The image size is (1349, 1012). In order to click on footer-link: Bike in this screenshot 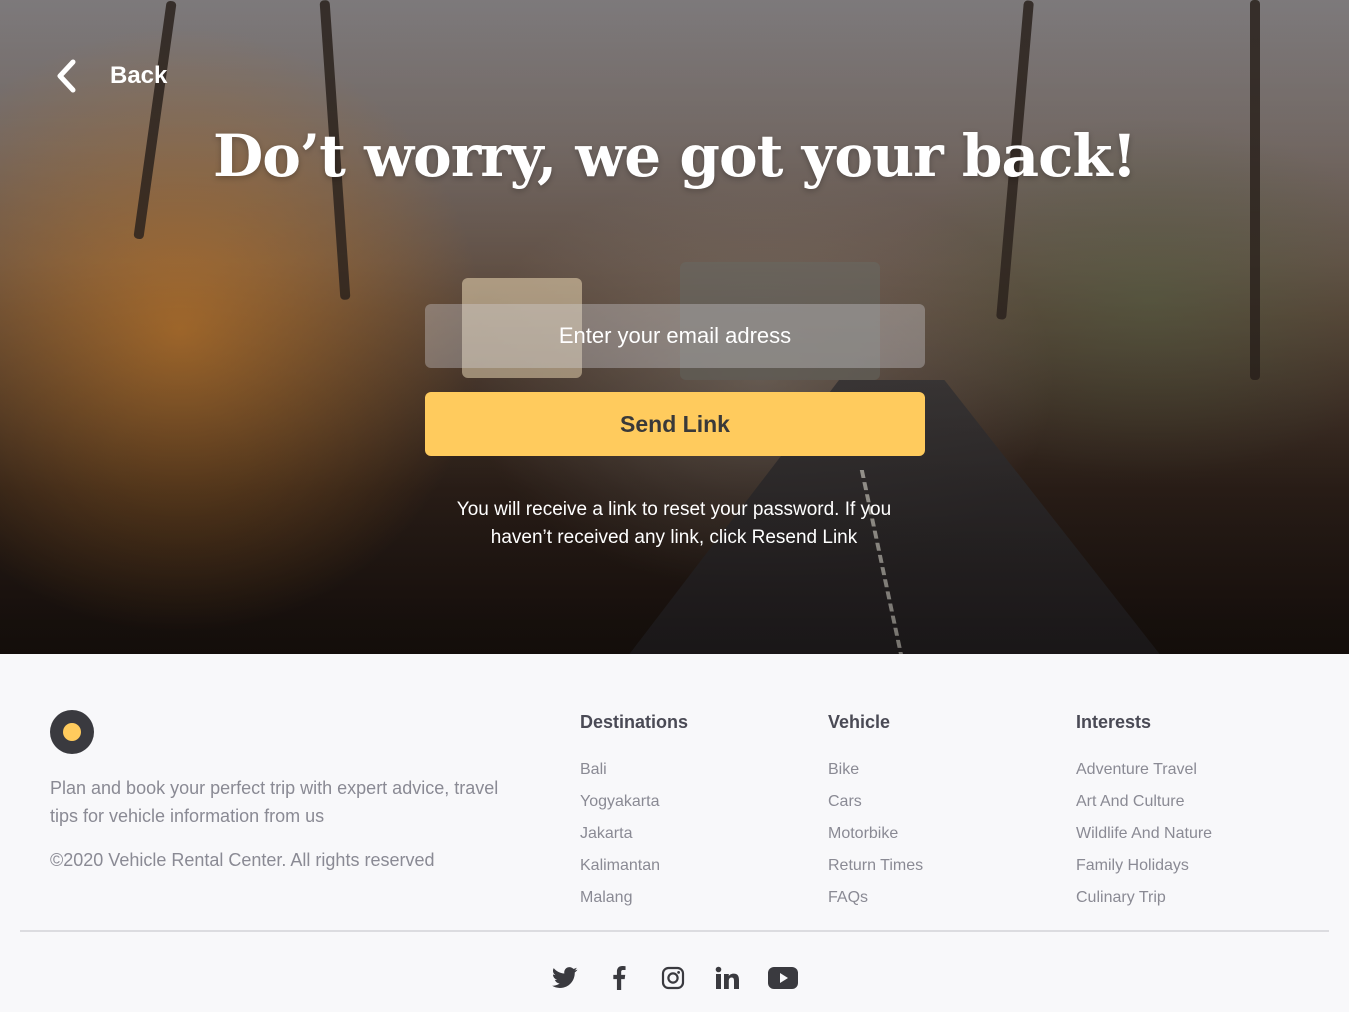, I will do `click(875, 770)`.